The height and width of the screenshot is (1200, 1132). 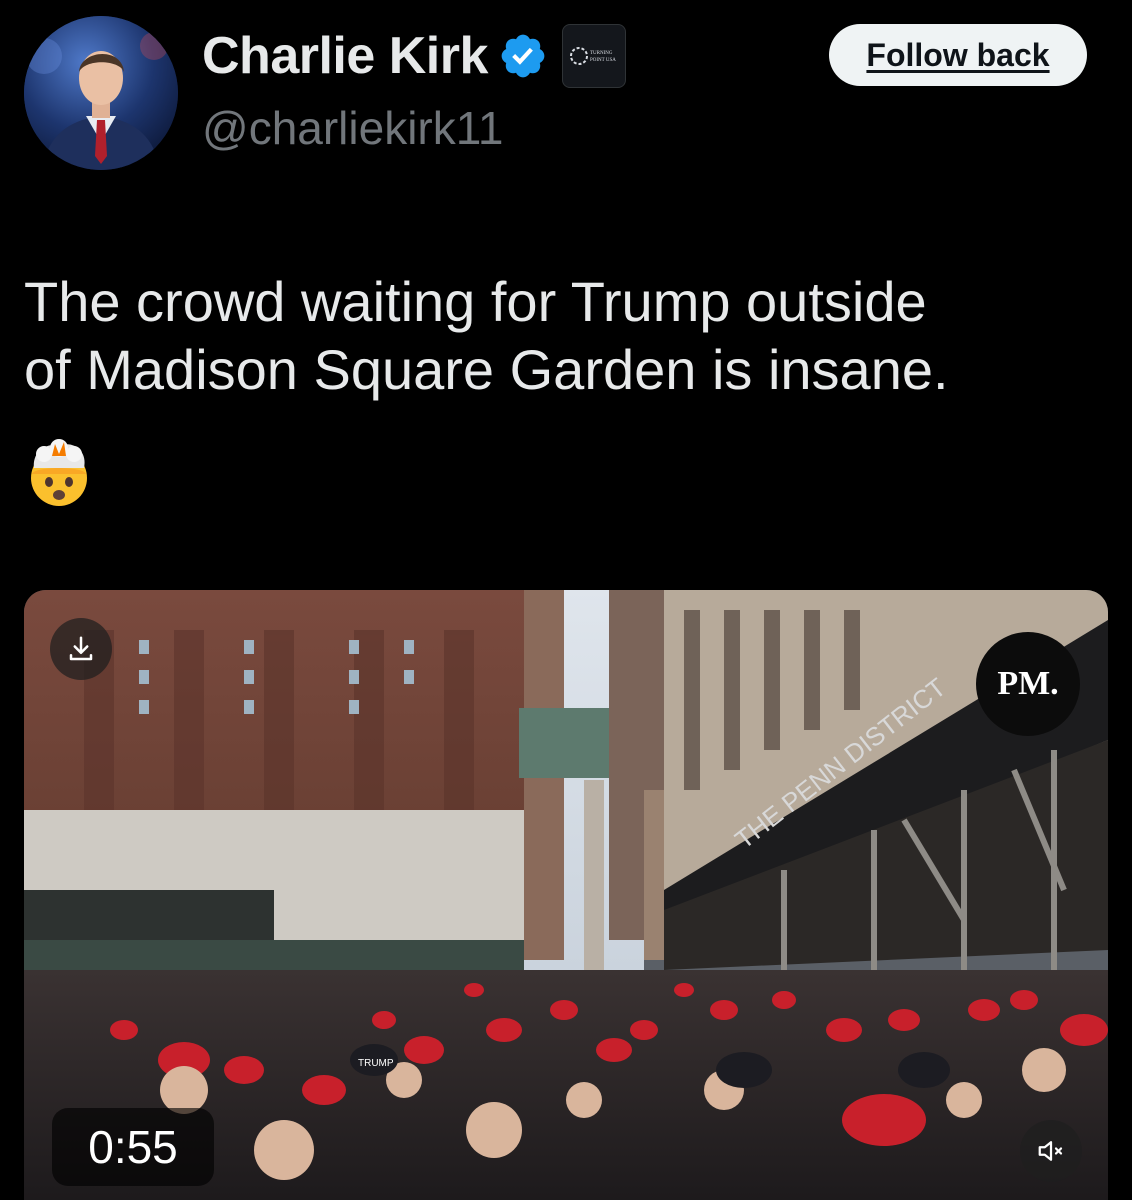 I want to click on turning-point-usa-badge: TURNING POINT USA, so click(x=592, y=56).